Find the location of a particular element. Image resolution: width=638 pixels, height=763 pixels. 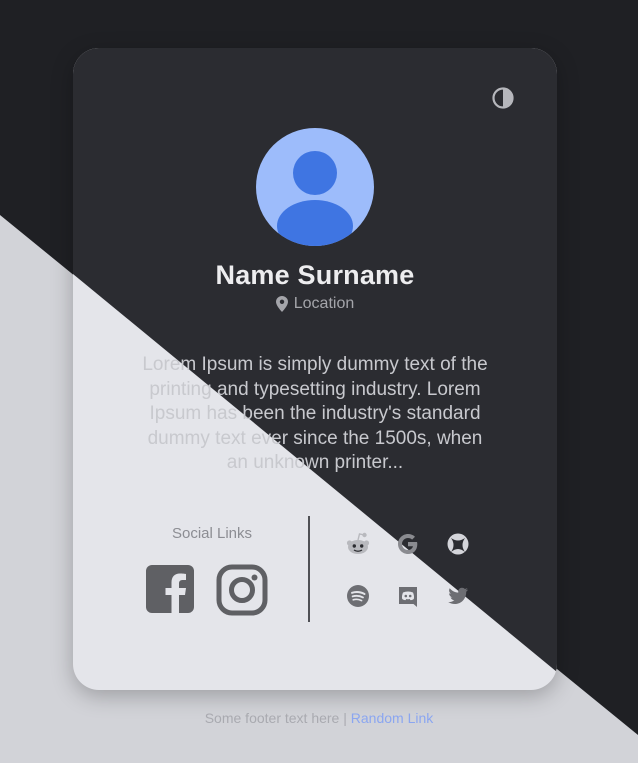

twitter-icon is located at coordinates (458, 595).